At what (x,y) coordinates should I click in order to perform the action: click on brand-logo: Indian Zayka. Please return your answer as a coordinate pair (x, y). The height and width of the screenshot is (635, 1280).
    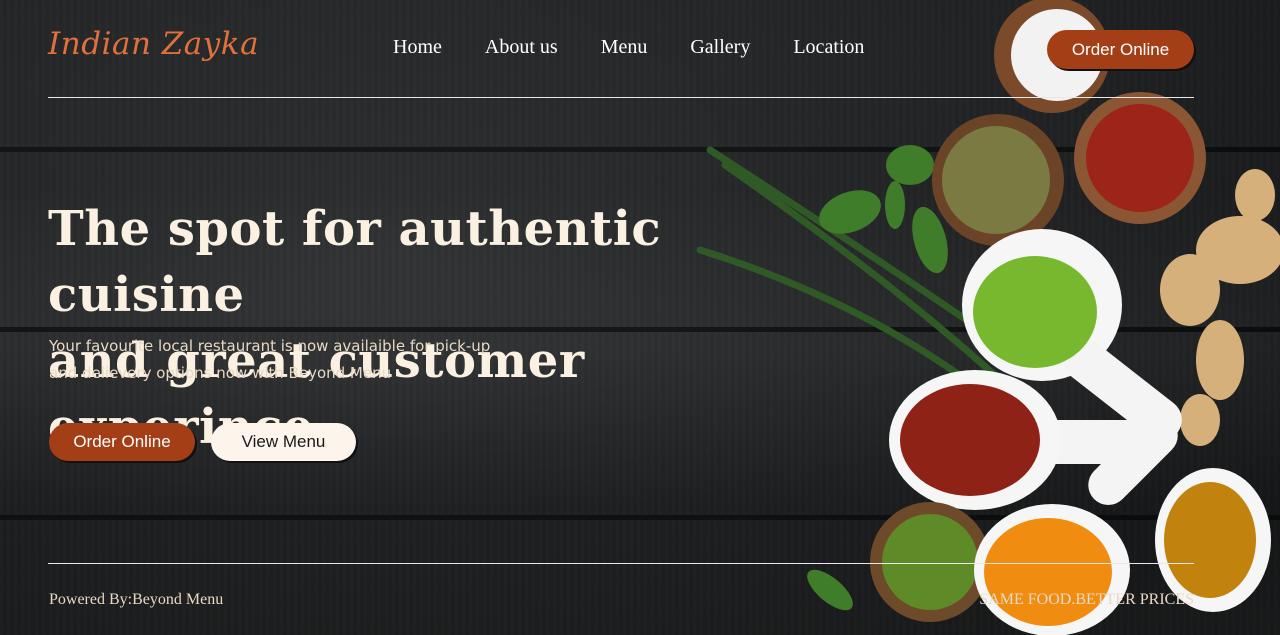
    Looking at the image, I should click on (153, 44).